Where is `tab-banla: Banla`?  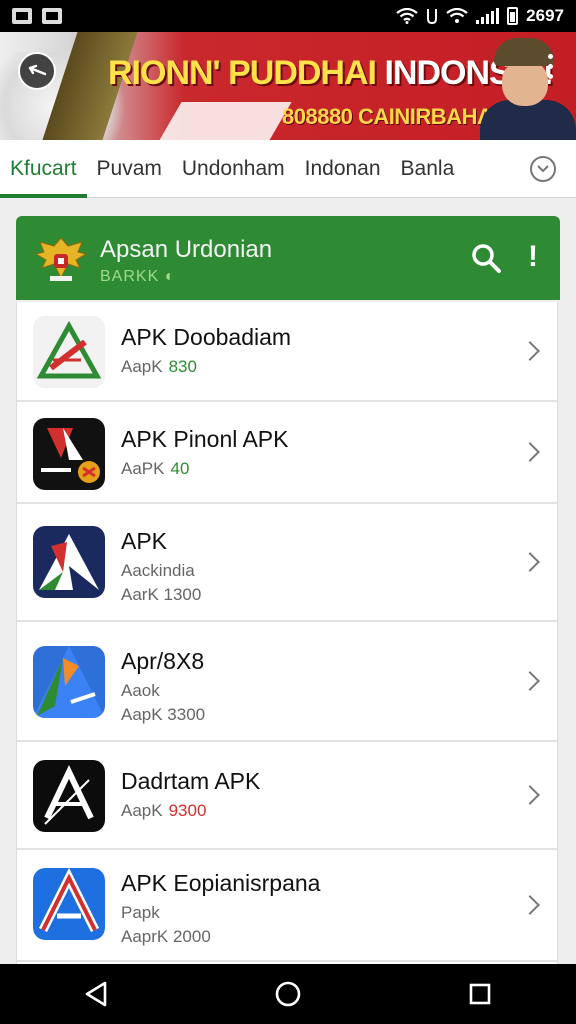
tab-banla: Banla is located at coordinates (428, 169).